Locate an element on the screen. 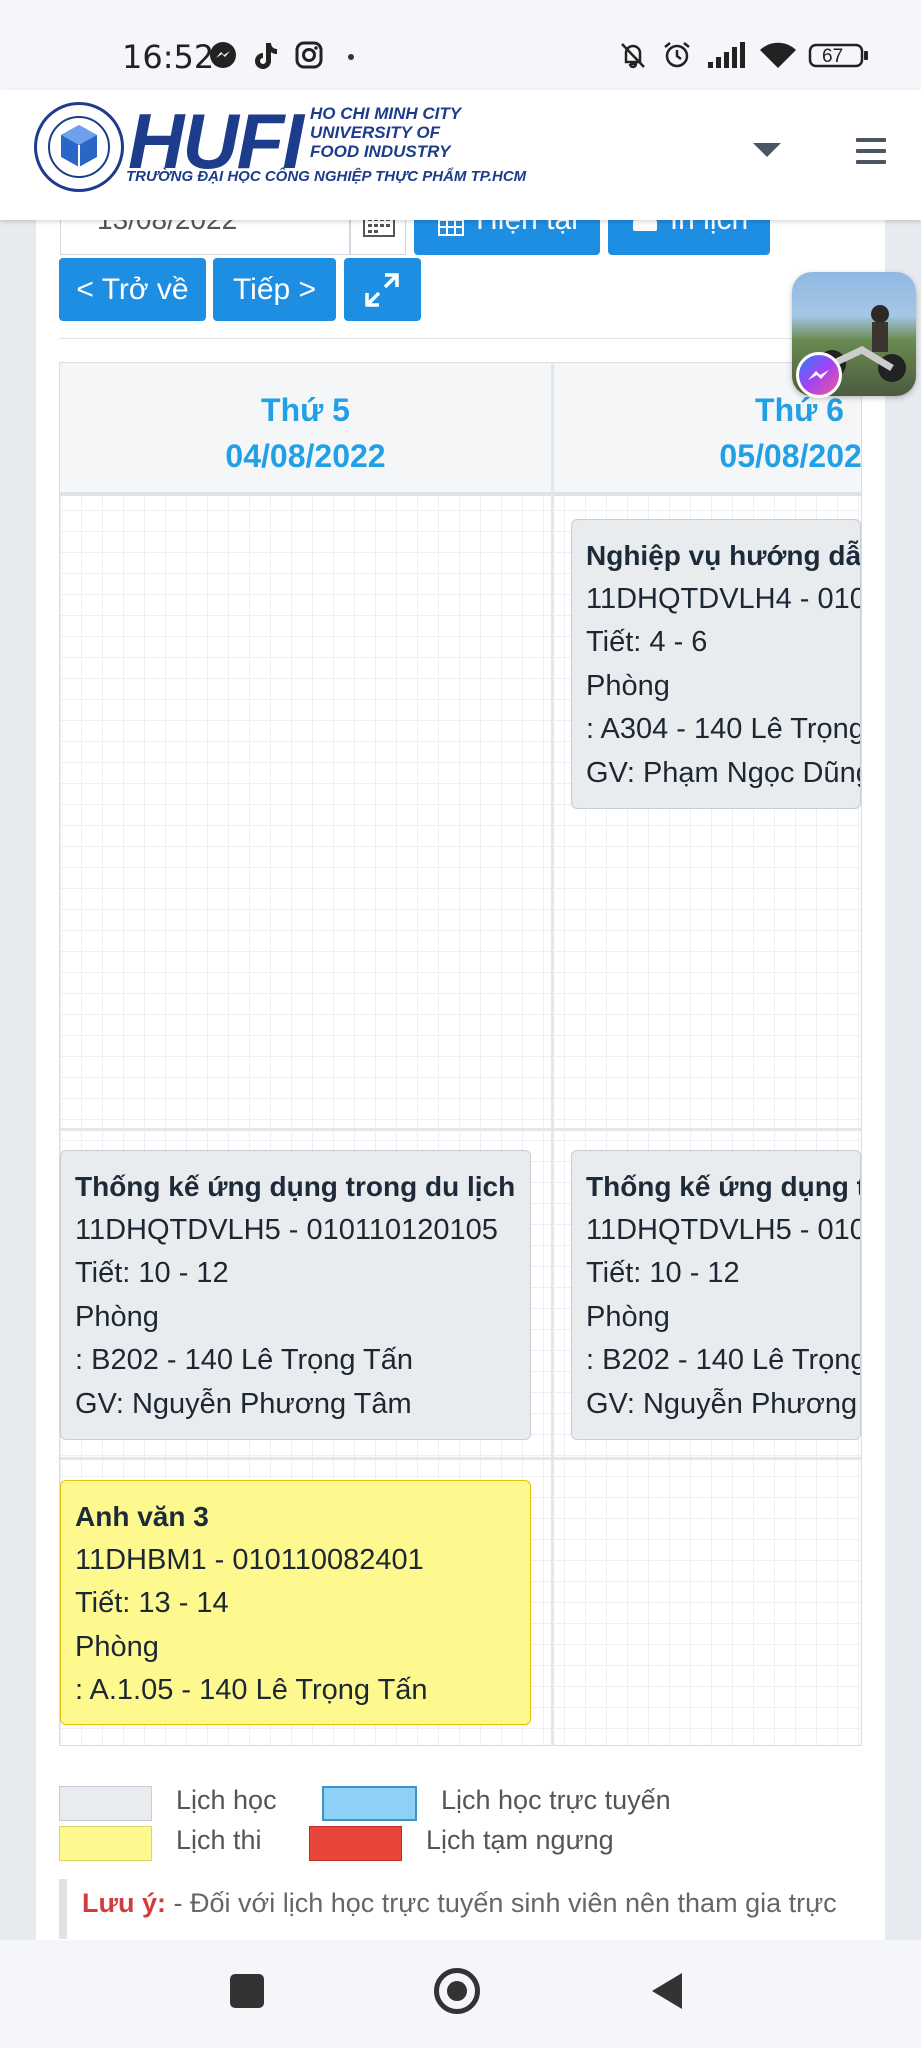  note-accent-bar is located at coordinates (63, 1909).